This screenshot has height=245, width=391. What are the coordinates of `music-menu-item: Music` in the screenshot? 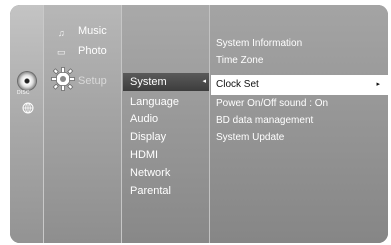 It's located at (92, 31).